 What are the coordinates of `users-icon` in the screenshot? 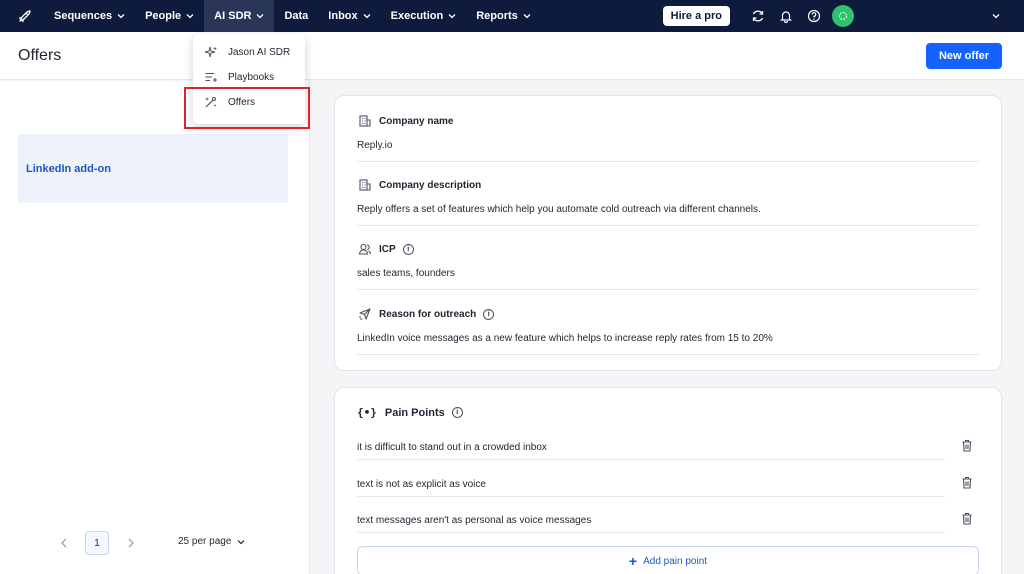 It's located at (365, 249).